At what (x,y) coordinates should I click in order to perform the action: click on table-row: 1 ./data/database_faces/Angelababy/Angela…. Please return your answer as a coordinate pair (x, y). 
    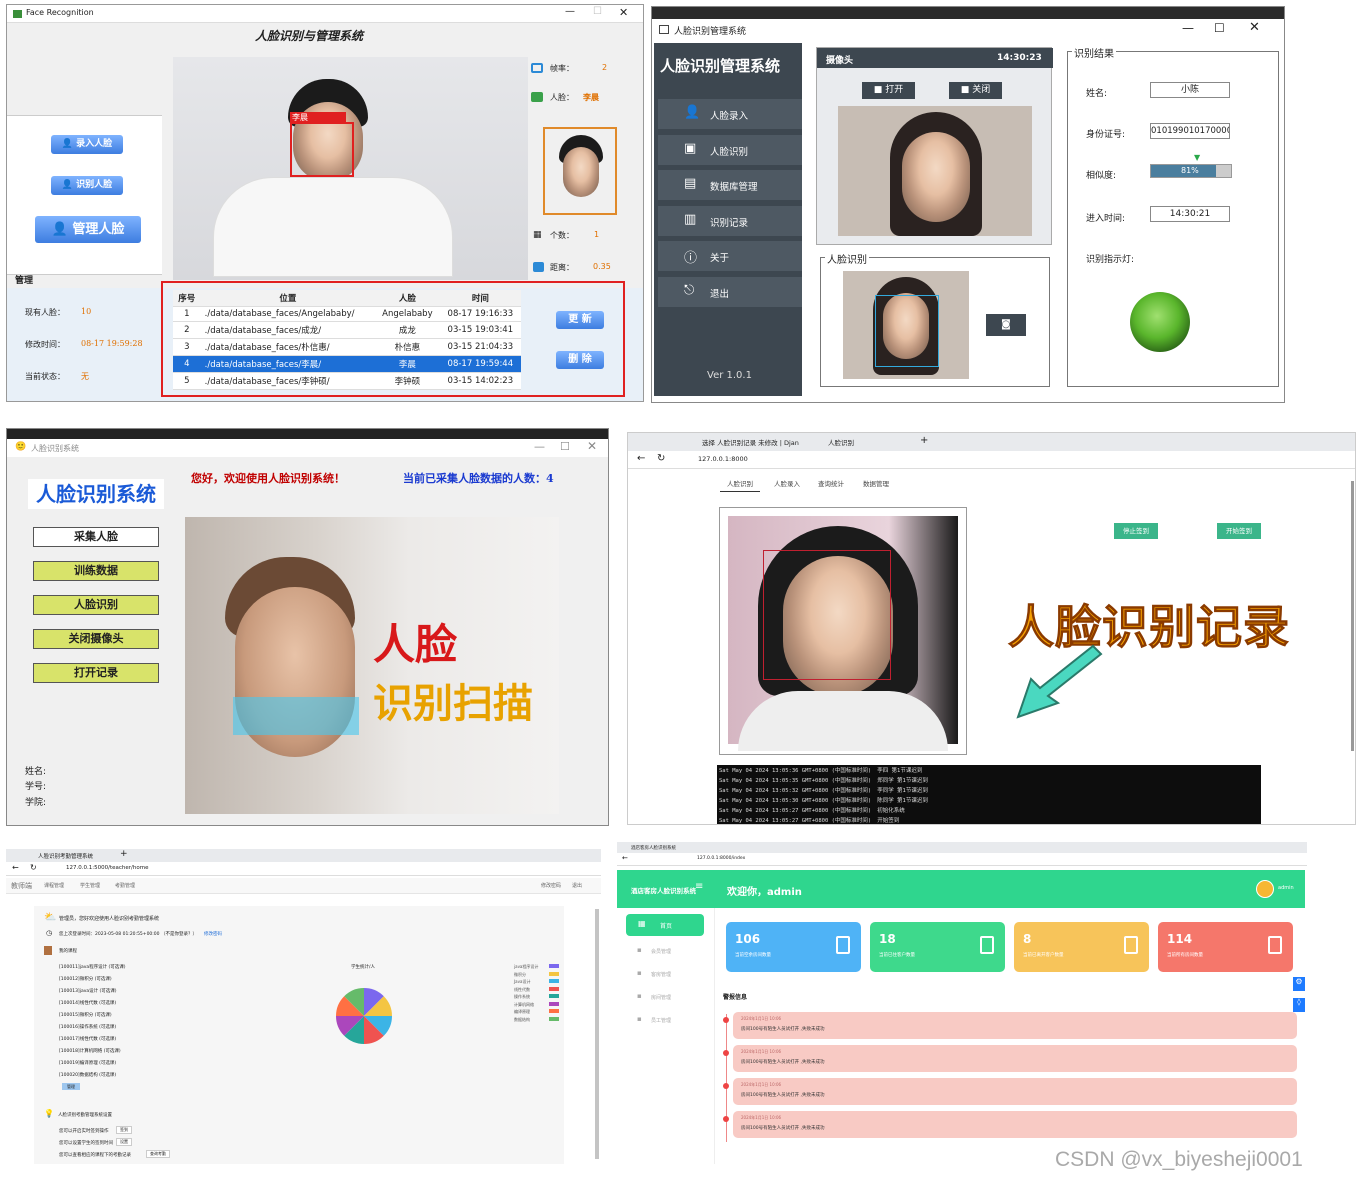
    Looking at the image, I should click on (347, 314).